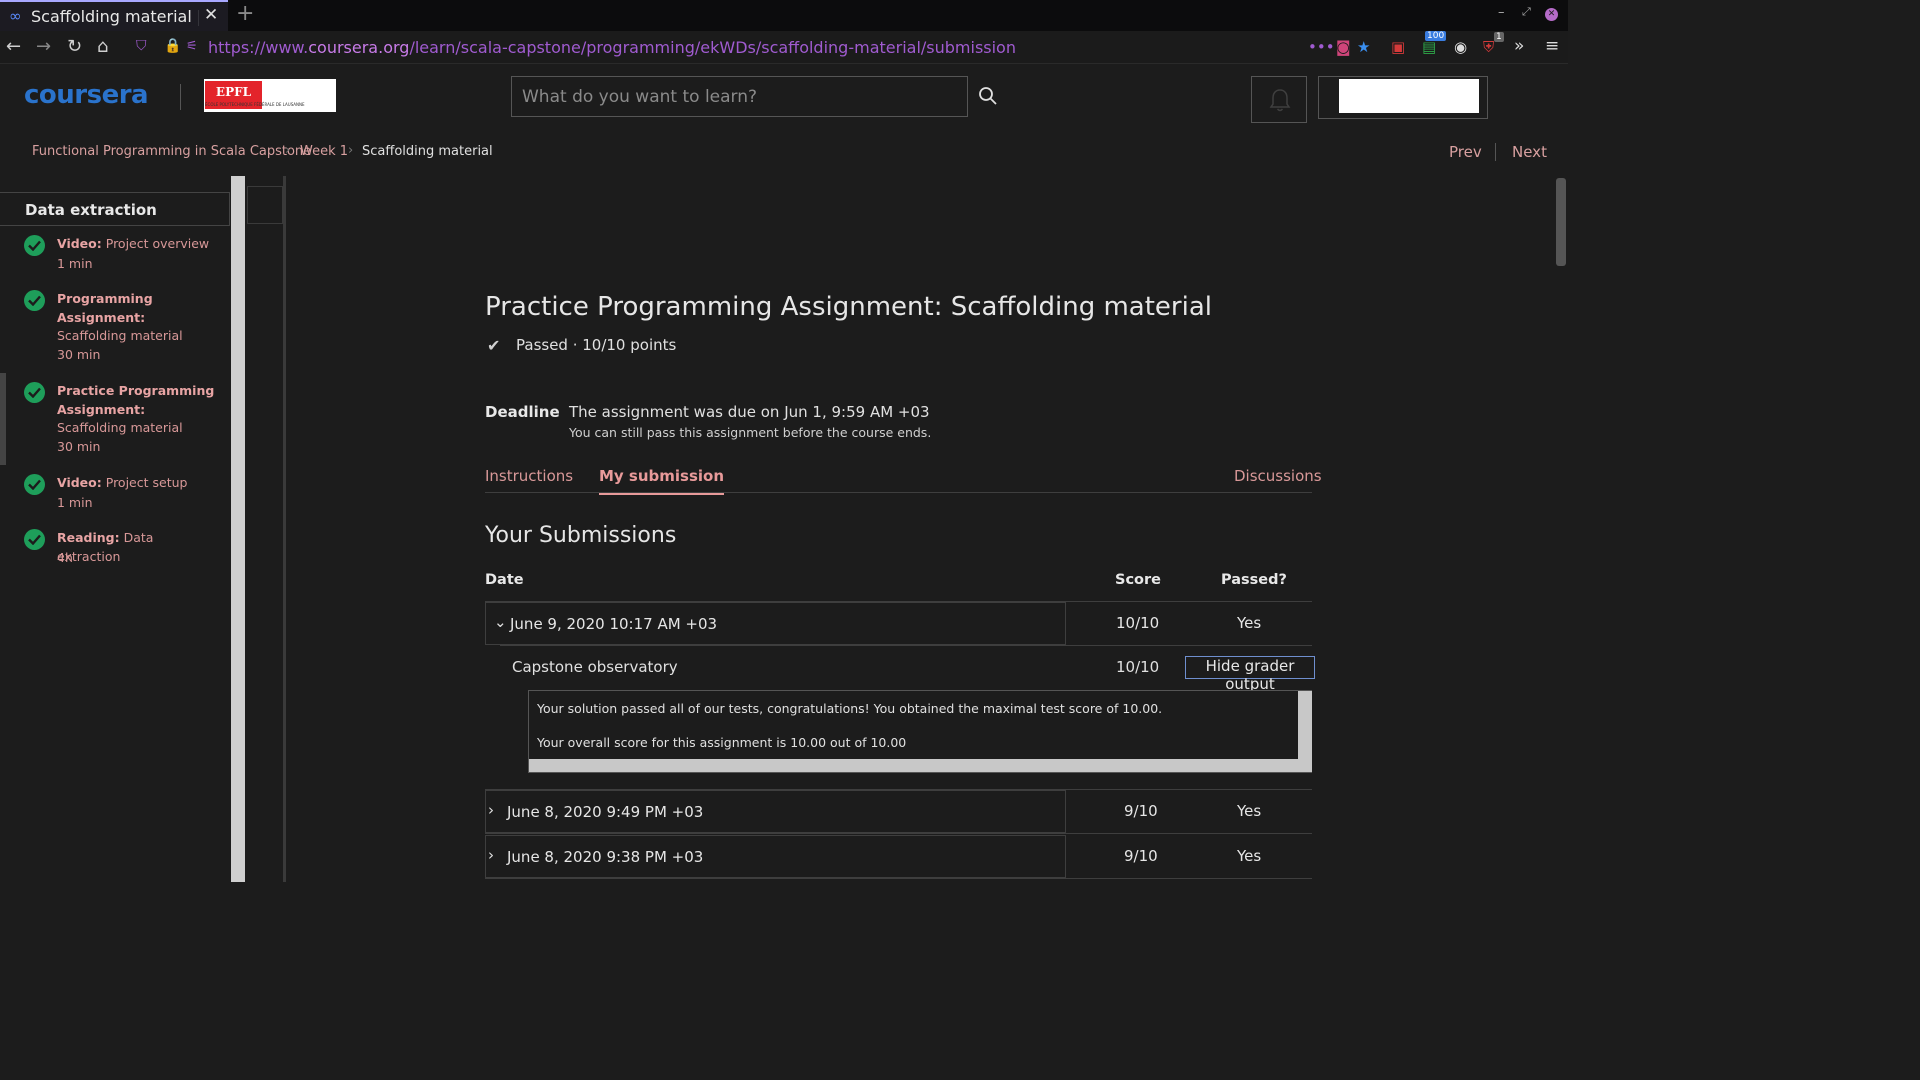  I want to click on tab-instructions: Instructions, so click(529, 476).